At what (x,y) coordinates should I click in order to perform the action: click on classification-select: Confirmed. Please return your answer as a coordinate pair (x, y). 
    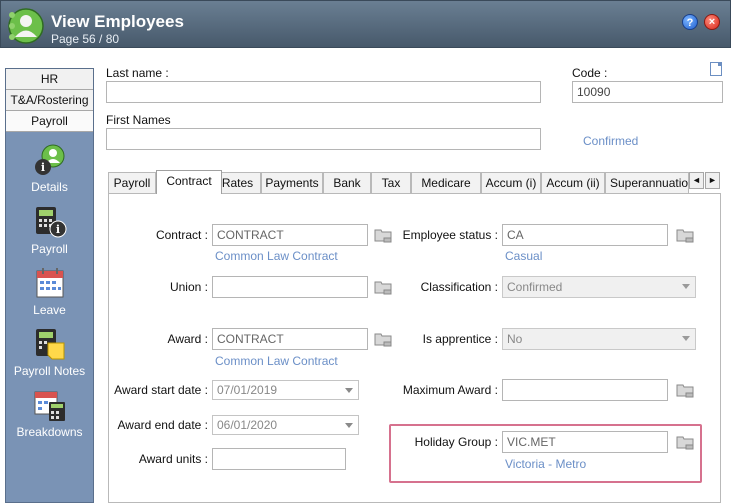
    Looking at the image, I should click on (599, 287).